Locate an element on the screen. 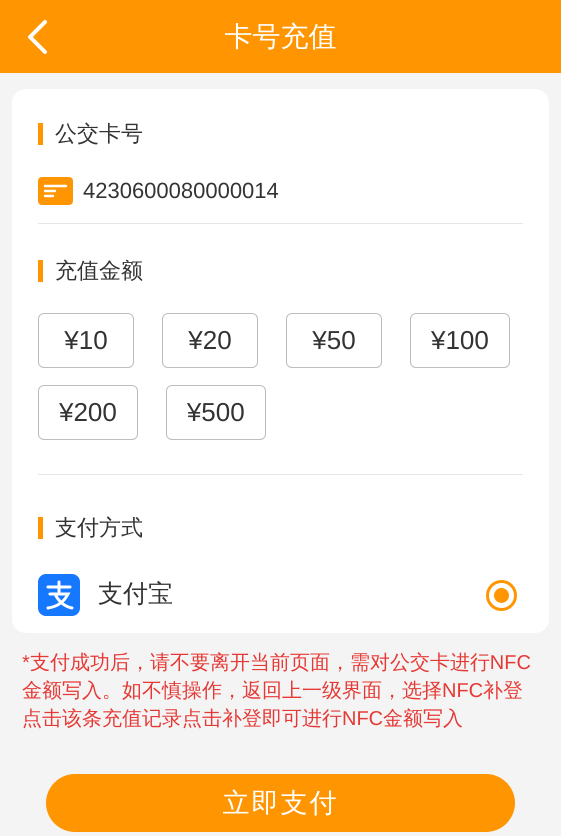 Image resolution: width=561 pixels, height=836 pixels. amount-option: ¥50 is located at coordinates (334, 340).